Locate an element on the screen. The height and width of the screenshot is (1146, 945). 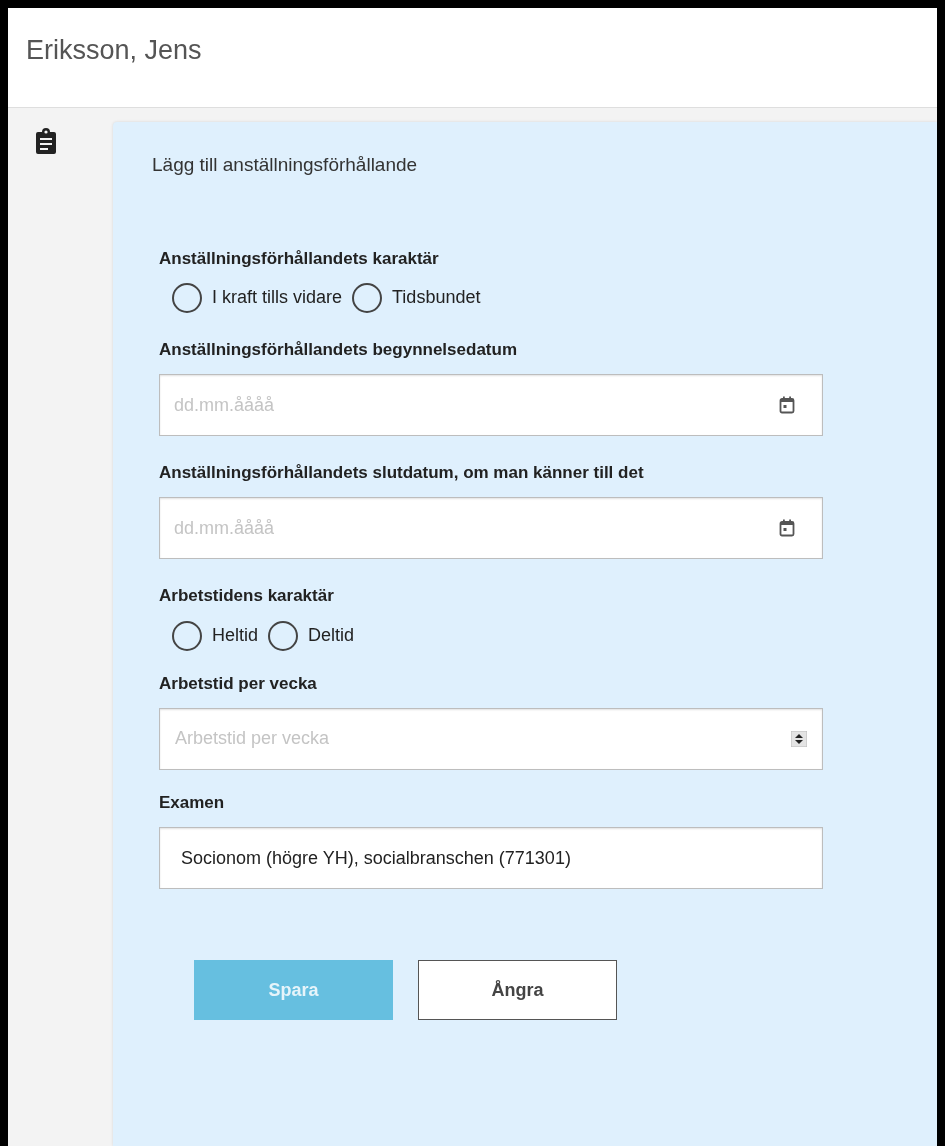
field-label: Anställningsförhållandets karaktär is located at coordinates (299, 258).